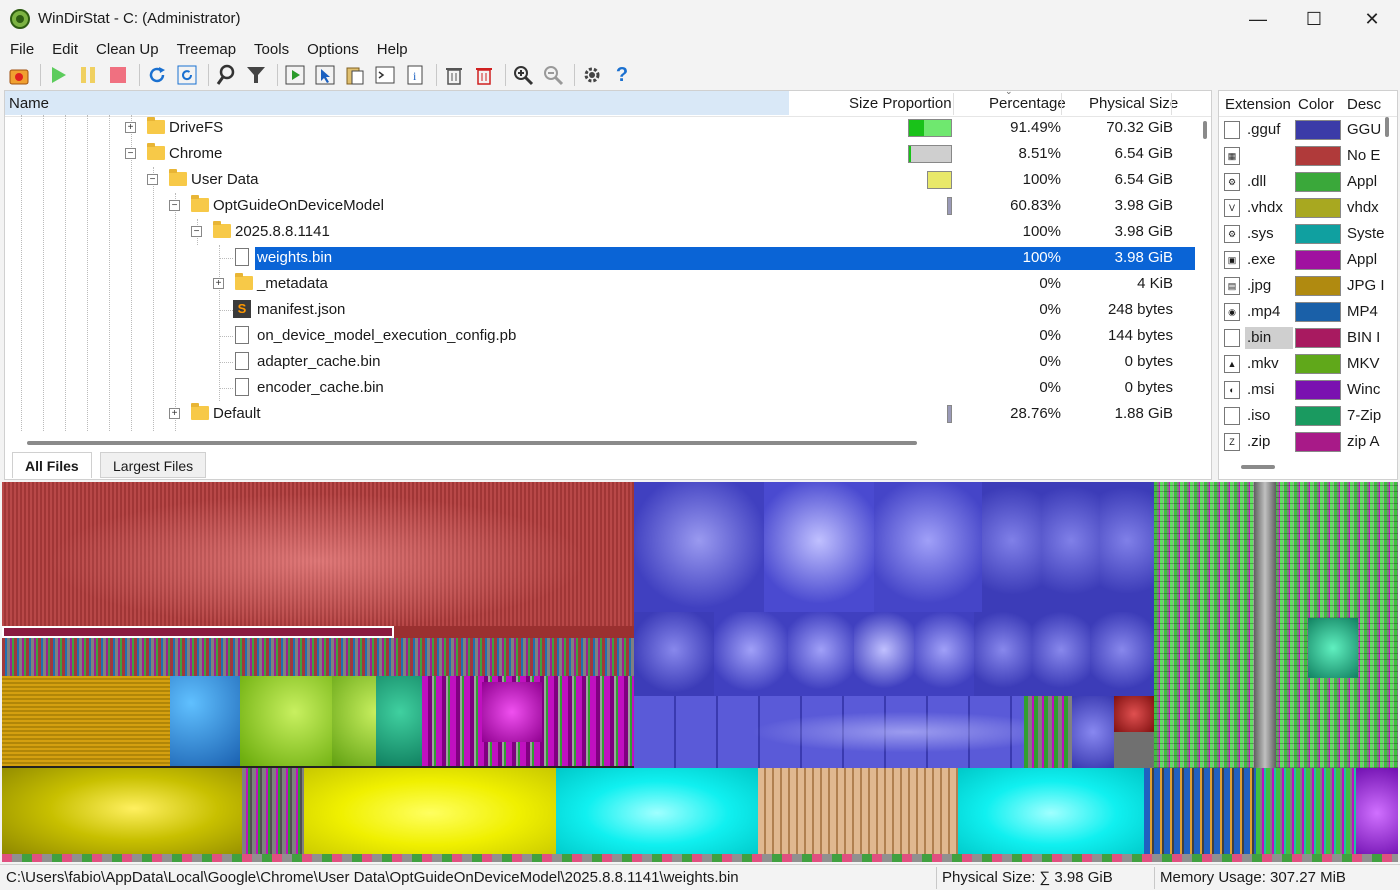 The image size is (1400, 890). What do you see at coordinates (1308, 286) in the screenshot?
I see `extension-row: ▤ .jpg JPG I` at bounding box center [1308, 286].